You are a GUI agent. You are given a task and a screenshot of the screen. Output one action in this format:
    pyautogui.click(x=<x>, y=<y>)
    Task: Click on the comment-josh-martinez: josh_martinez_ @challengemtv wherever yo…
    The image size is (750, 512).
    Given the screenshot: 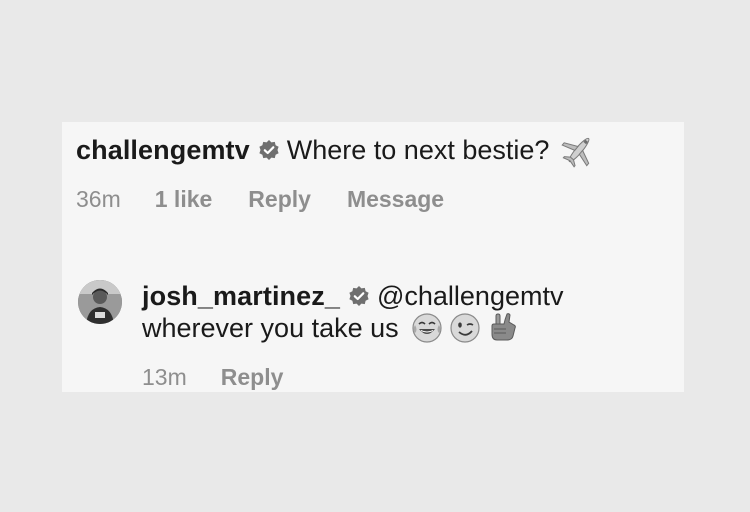 What is the action you would take?
    pyautogui.click(x=352, y=335)
    